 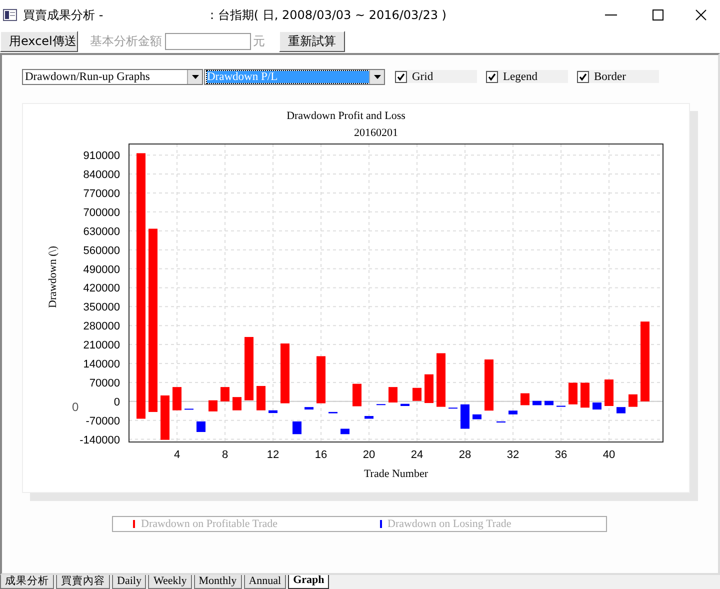 I want to click on y-tick-label: 350000, so click(x=101, y=308).